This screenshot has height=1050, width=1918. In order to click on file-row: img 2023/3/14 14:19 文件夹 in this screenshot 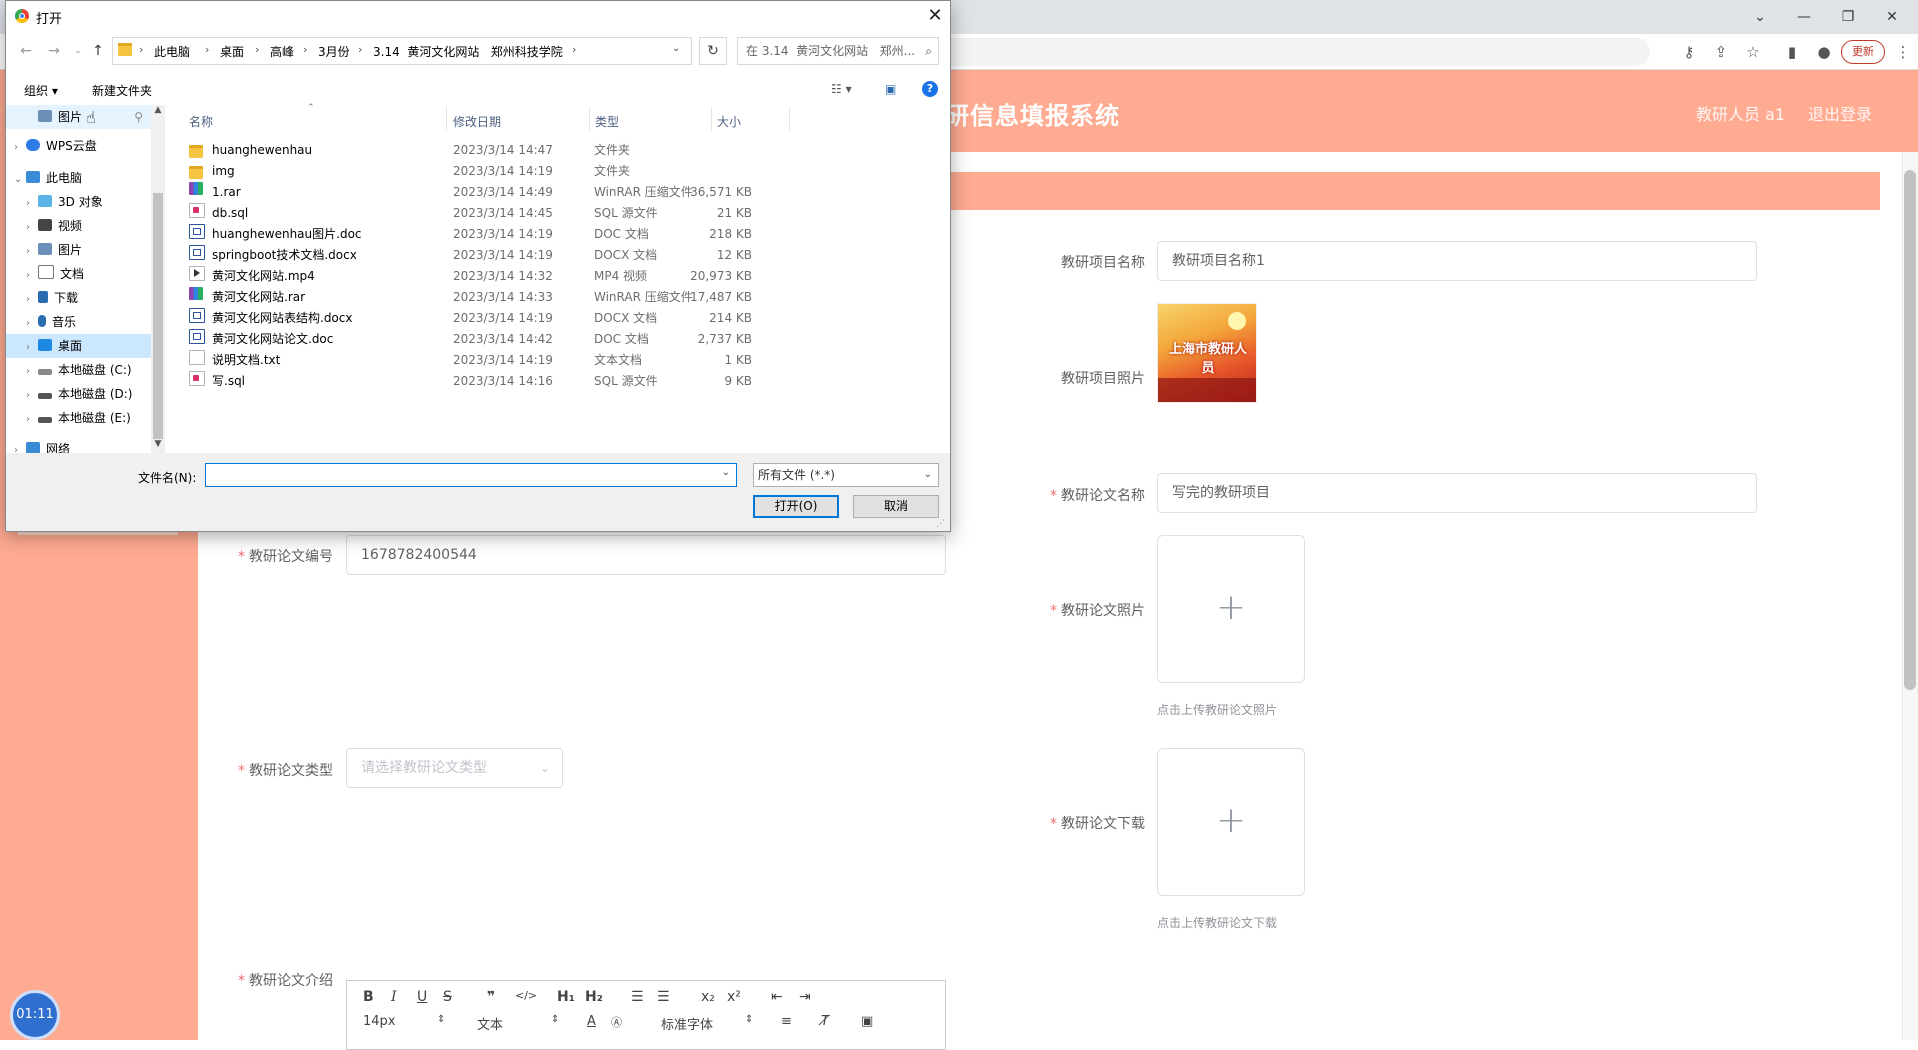, I will do `click(482, 171)`.